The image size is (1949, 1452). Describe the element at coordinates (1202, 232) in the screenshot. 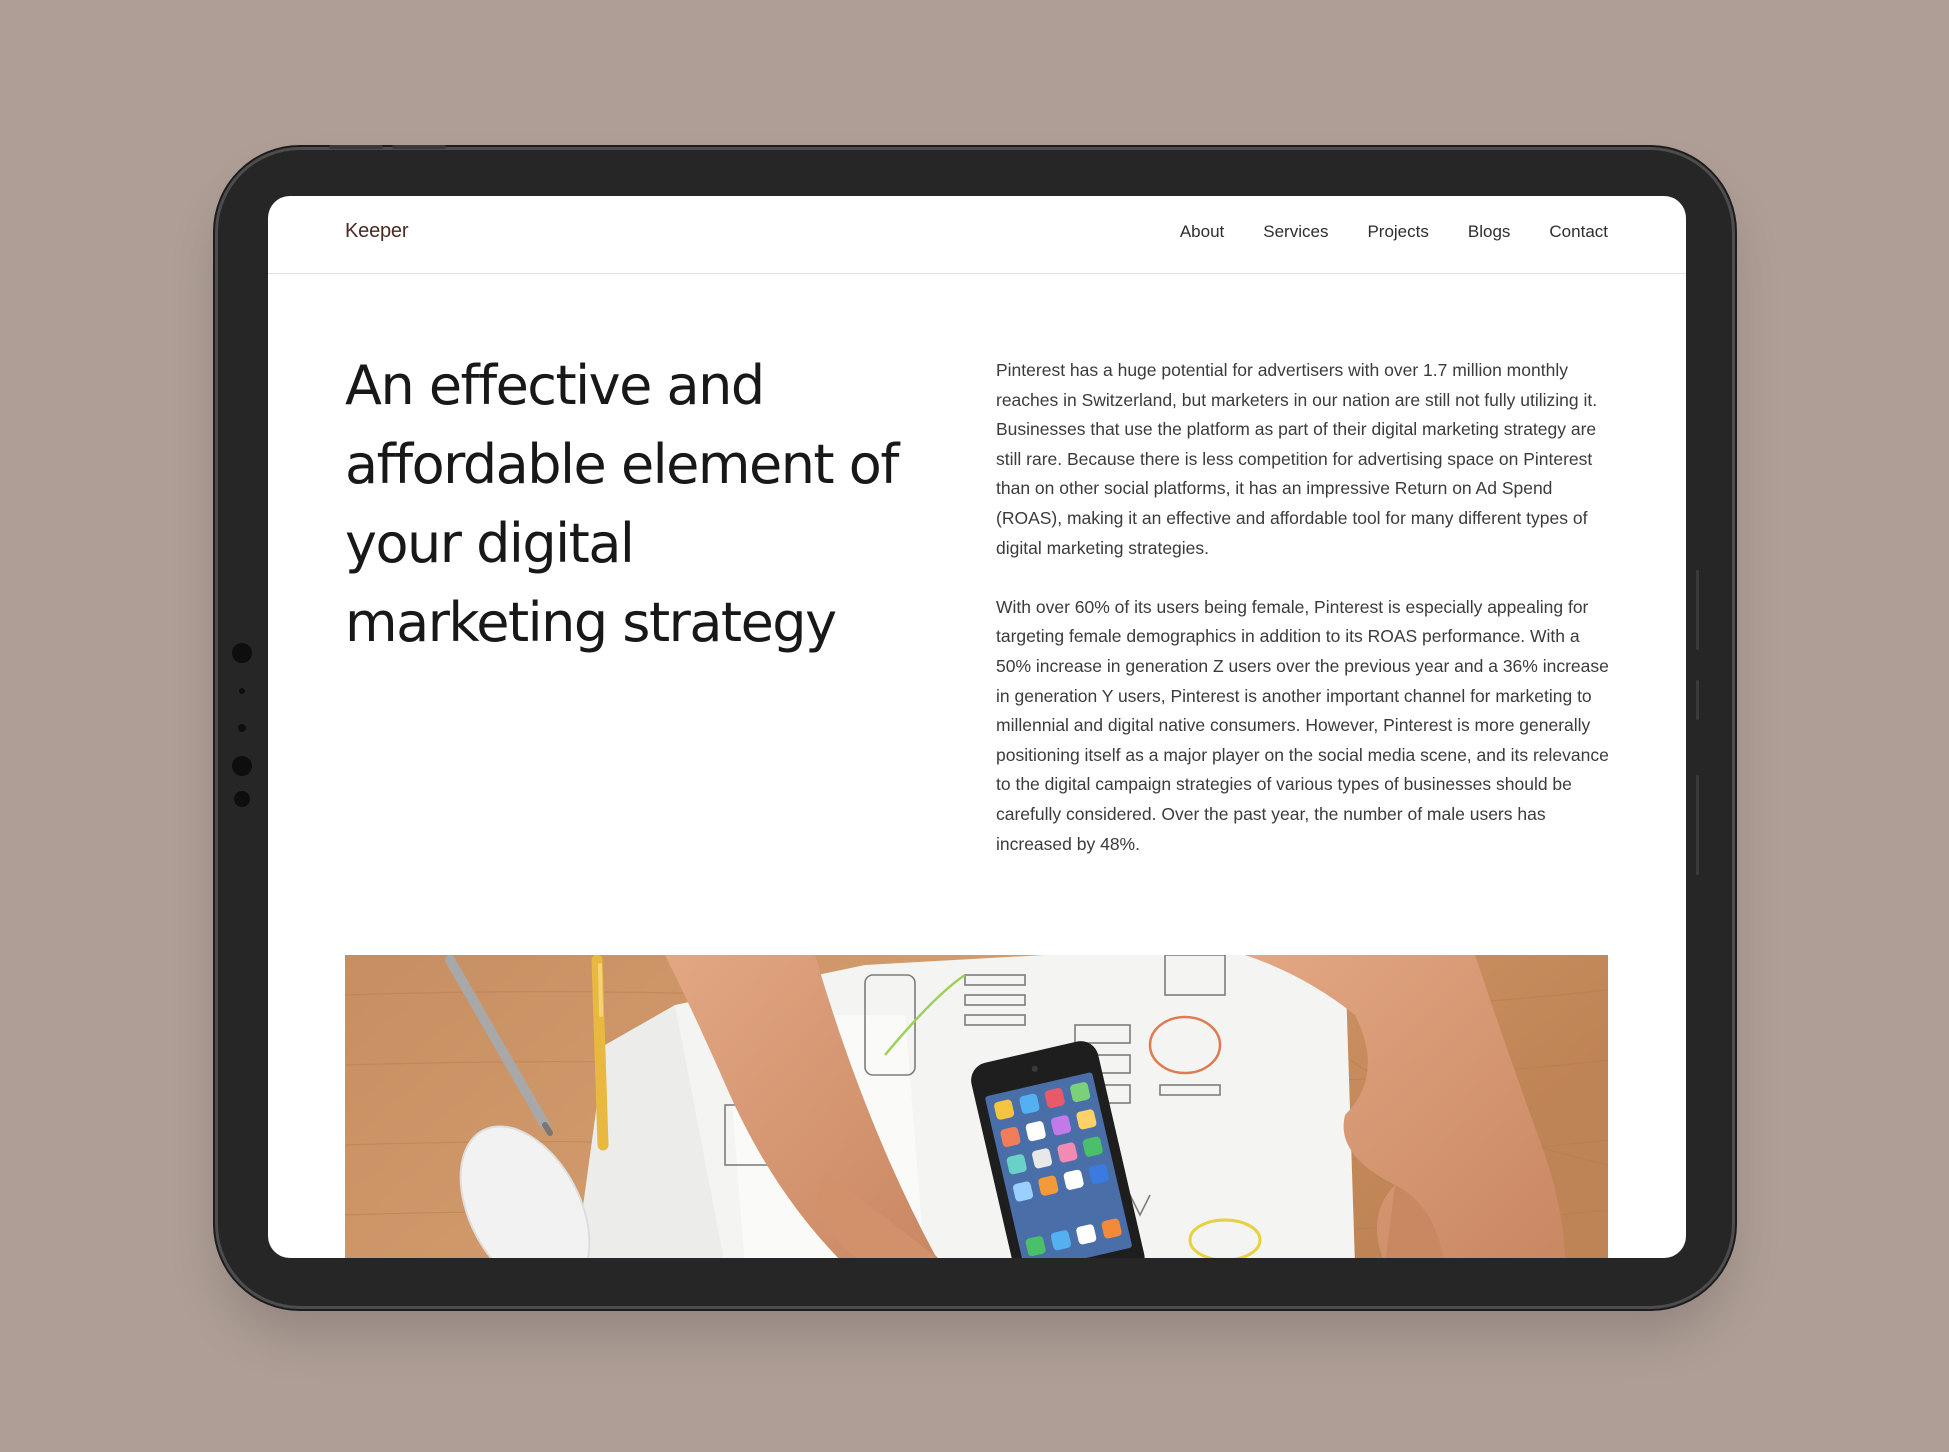

I see `nav-link-about: About` at that location.